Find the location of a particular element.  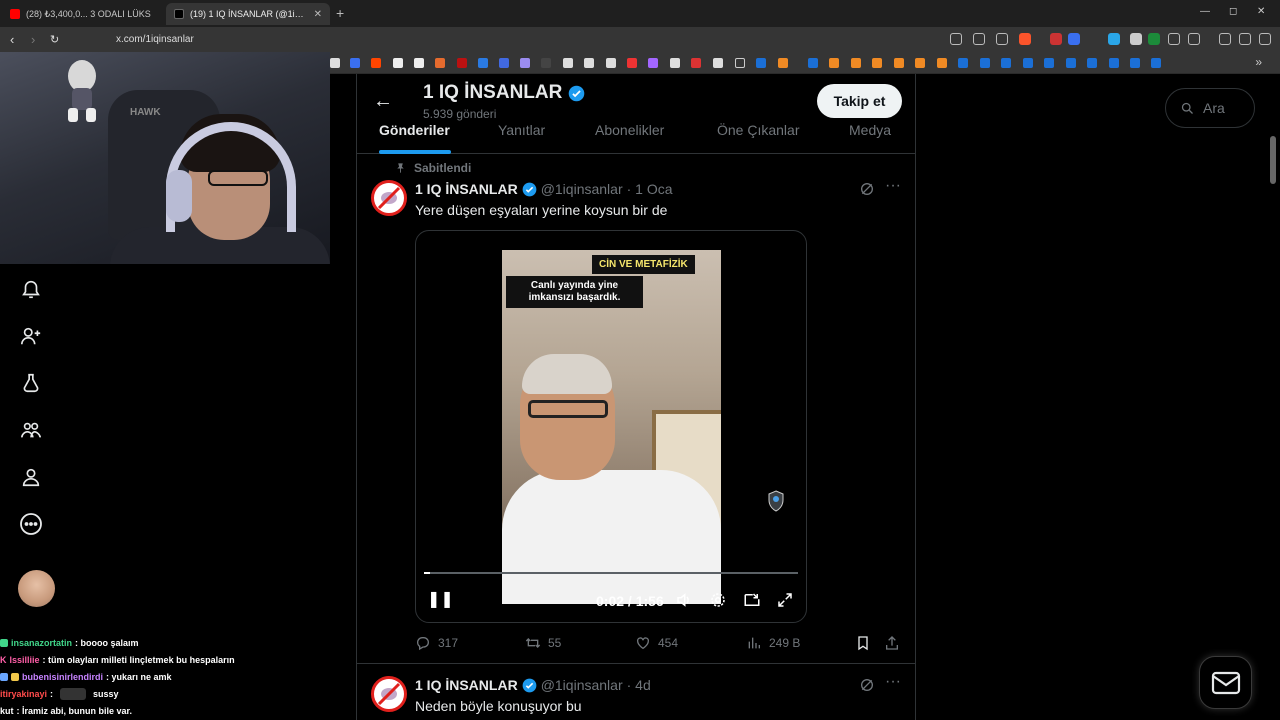

close-tab-icon: ✕ is located at coordinates (318, 14).